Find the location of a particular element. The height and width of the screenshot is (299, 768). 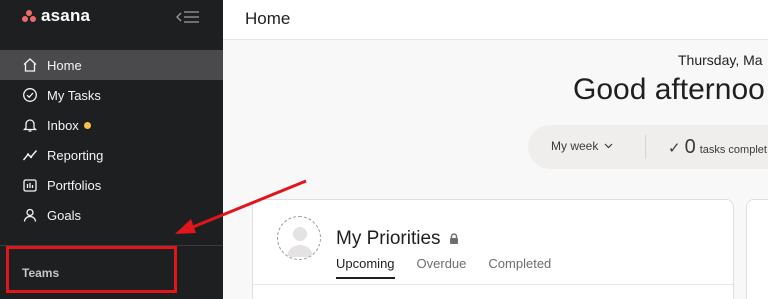

sidebar-item-label: Goals is located at coordinates (64, 215).